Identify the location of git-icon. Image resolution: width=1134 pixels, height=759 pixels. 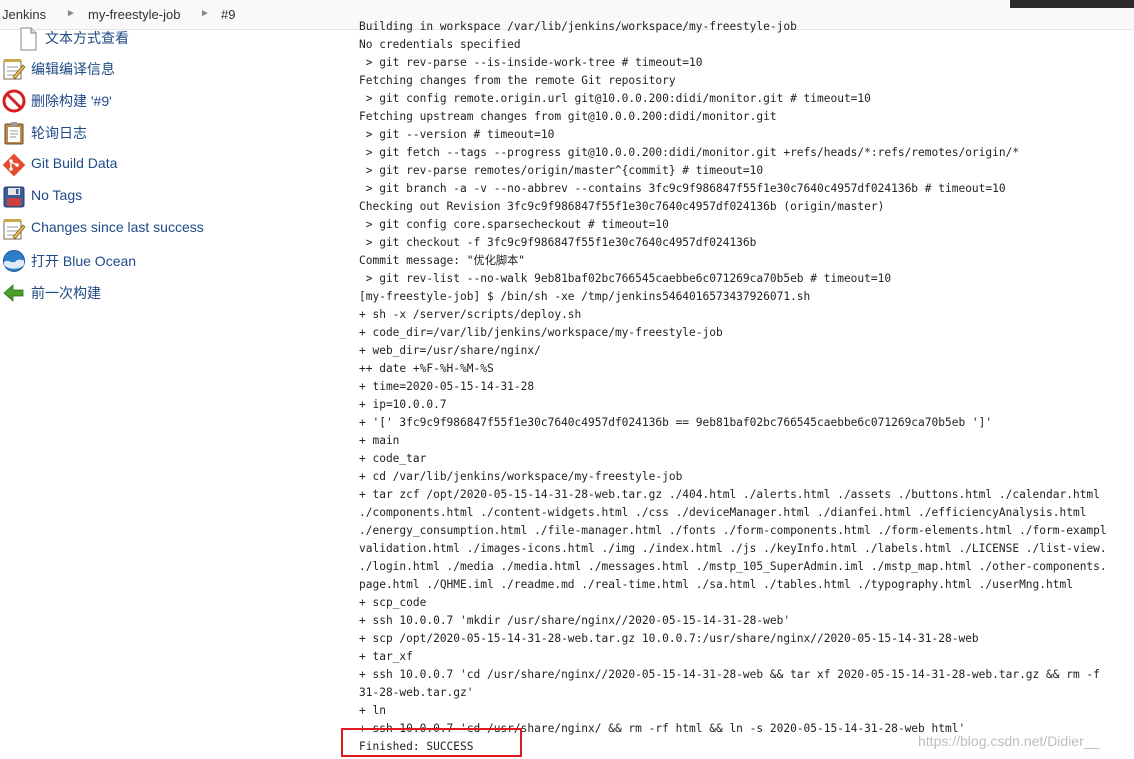
(14, 165).